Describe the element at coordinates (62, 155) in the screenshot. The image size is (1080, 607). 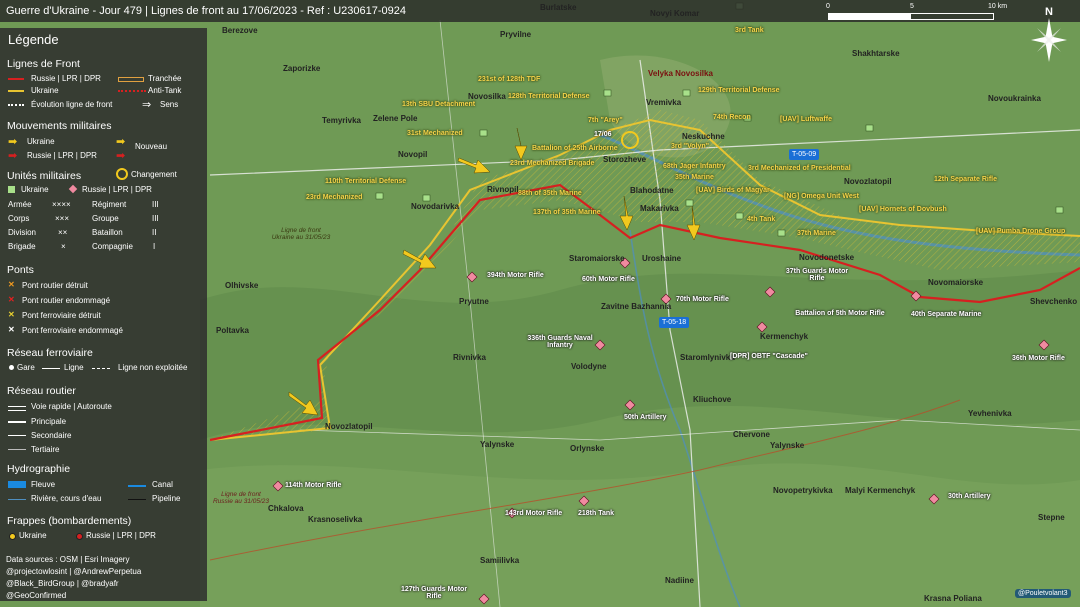
I see `legend-russia-movement: Russie | LPR | DPR` at that location.